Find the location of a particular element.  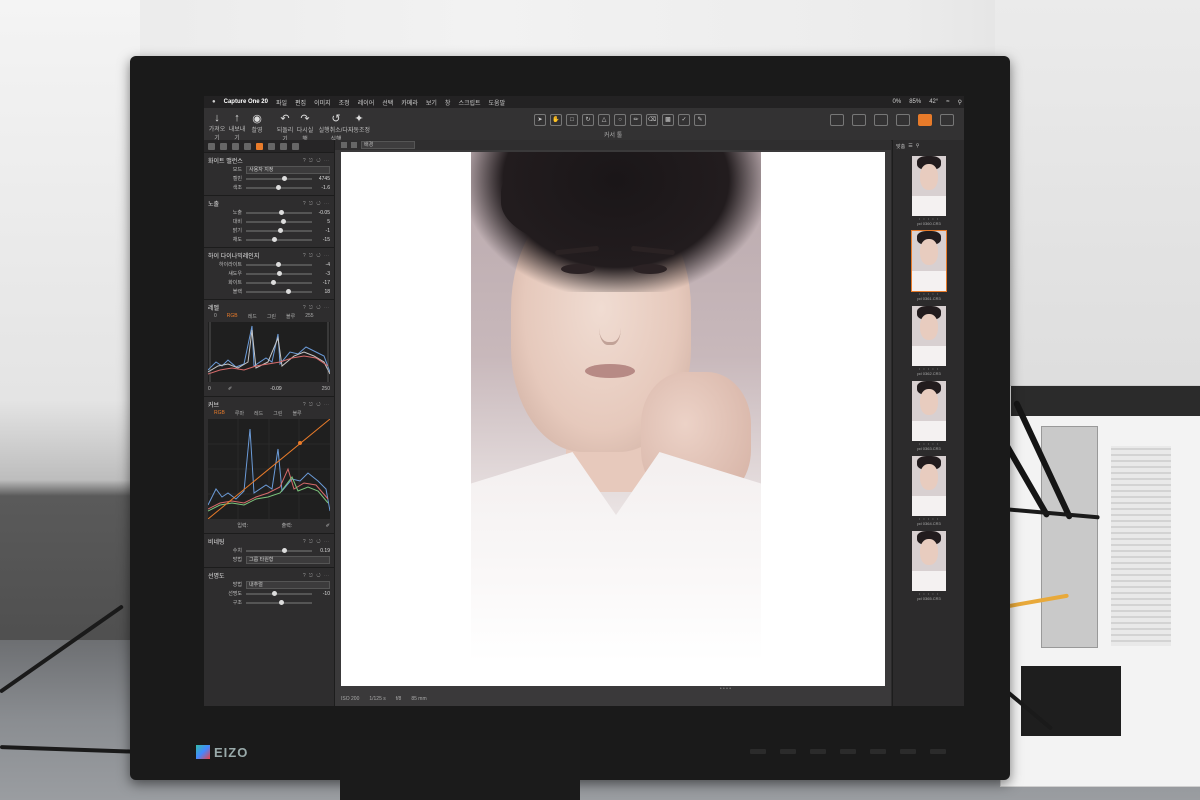

thumbnail-item: • • • • • pd 0362.CR3 is located at coordinates (928, 341).